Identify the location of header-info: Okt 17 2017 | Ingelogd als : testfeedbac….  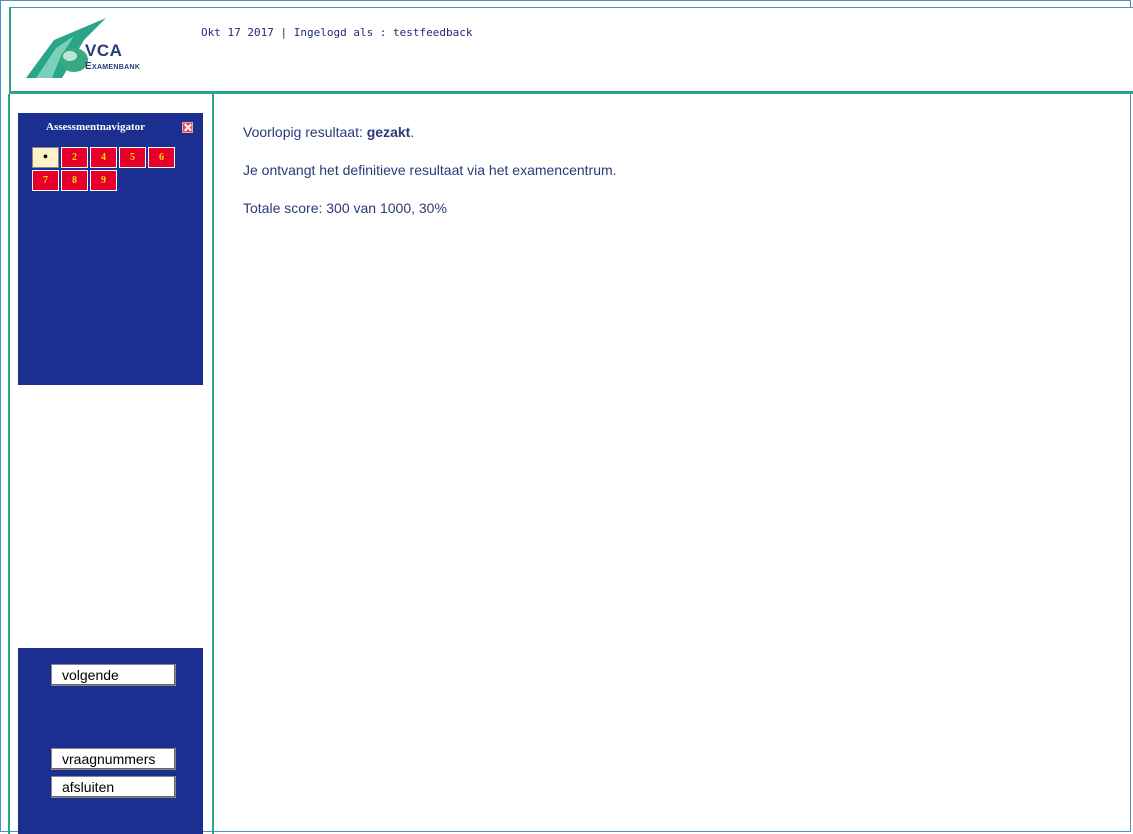
(337, 32).